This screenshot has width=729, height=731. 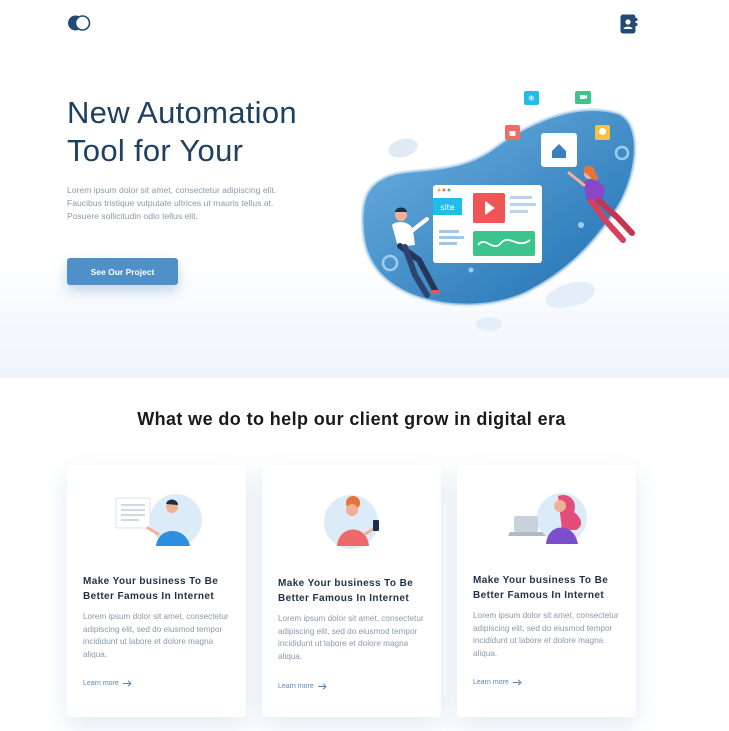 What do you see at coordinates (158, 520) in the screenshot?
I see `person-with-document-icon` at bounding box center [158, 520].